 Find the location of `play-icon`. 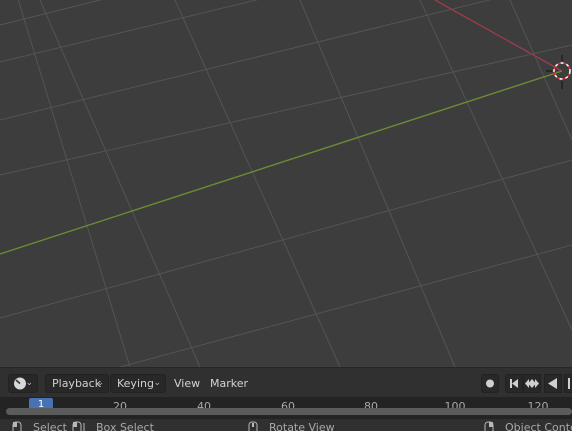

play-icon is located at coordinates (569, 383).